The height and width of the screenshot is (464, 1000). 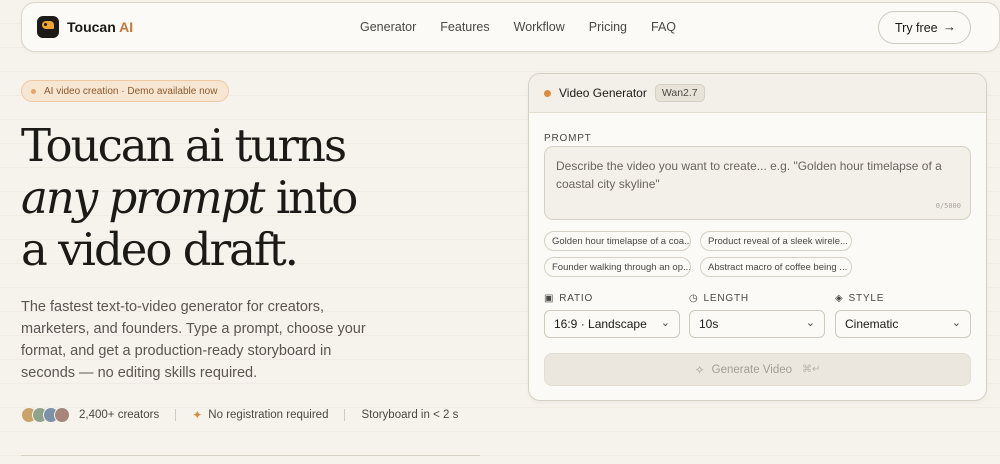 What do you see at coordinates (811, 369) in the screenshot?
I see `shortcut-icon: ⌘↵` at bounding box center [811, 369].